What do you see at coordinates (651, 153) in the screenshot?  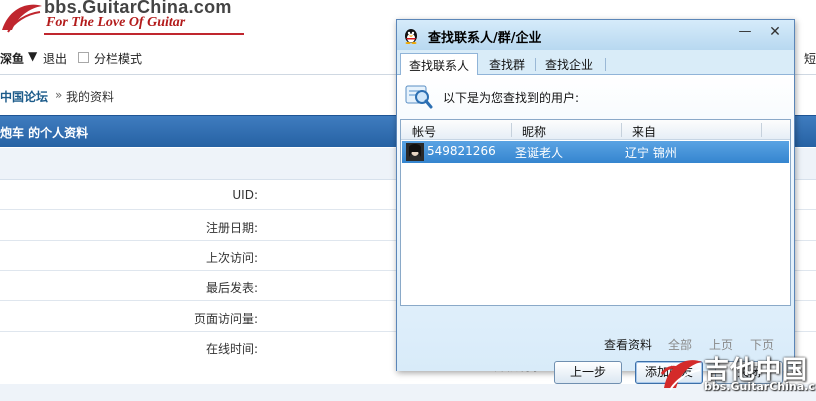 I see `row-from: 辽宁 锦州` at bounding box center [651, 153].